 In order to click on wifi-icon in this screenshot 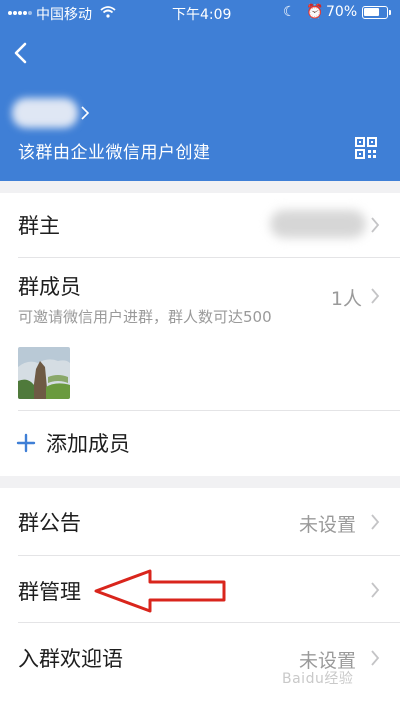, I will do `click(108, 12)`.